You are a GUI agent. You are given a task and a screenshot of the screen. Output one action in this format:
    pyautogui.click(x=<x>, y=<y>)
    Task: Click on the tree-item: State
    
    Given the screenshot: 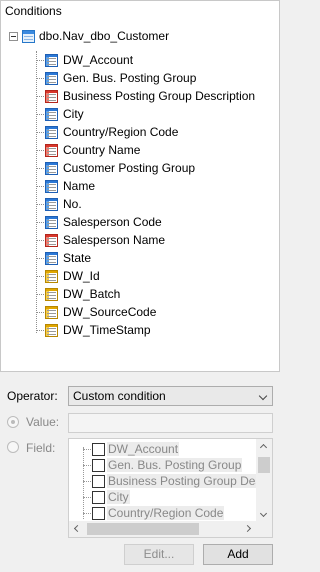 What is the action you would take?
    pyautogui.click(x=63, y=258)
    